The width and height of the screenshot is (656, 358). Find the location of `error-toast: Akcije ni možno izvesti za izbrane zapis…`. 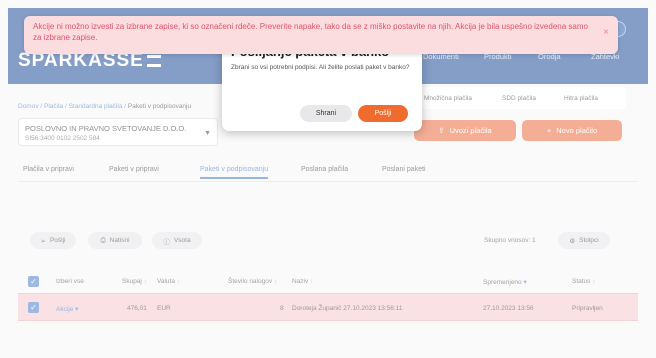

error-toast: Akcije ni možno izvesti za izbrane zapis… is located at coordinates (321, 35).